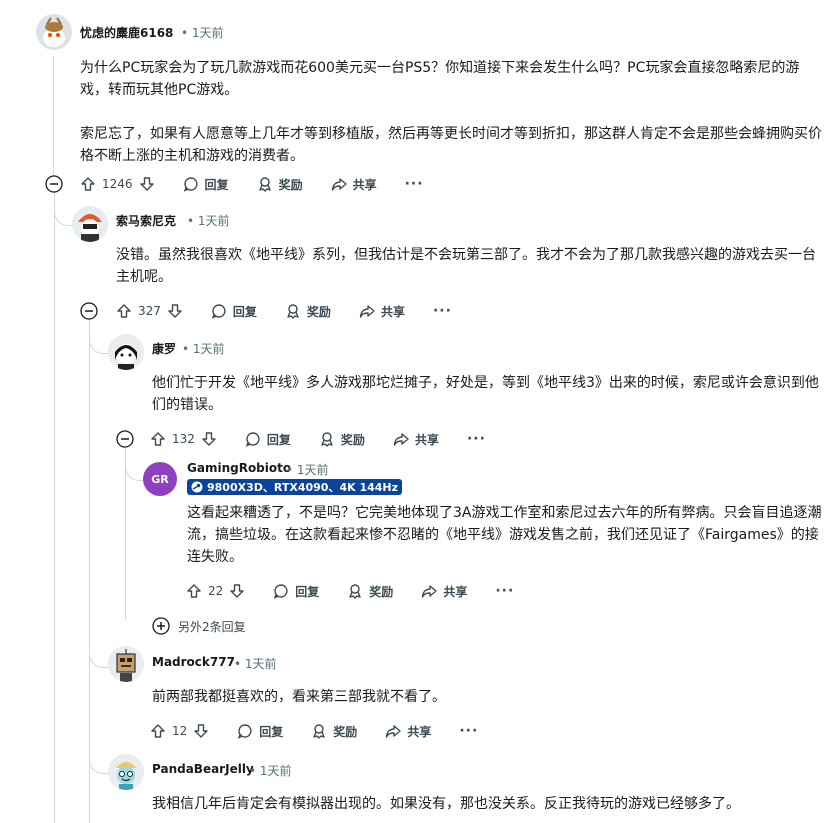 This screenshot has width=839, height=823. What do you see at coordinates (126, 32) in the screenshot?
I see `comment-username: 忧虑的麋鹿6168` at bounding box center [126, 32].